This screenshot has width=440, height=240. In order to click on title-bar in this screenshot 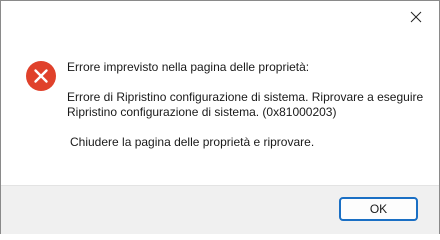, I will do `click(220, 17)`.